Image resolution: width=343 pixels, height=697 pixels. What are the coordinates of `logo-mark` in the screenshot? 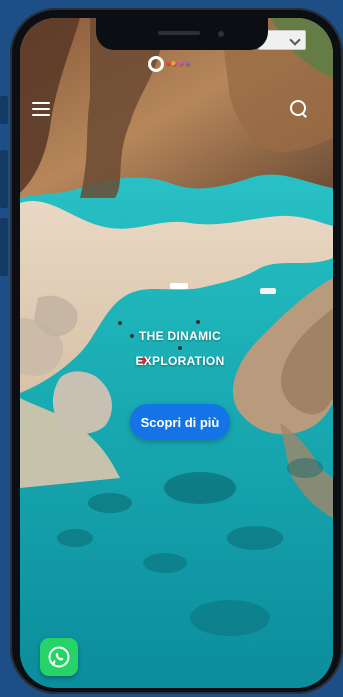 It's located at (156, 64).